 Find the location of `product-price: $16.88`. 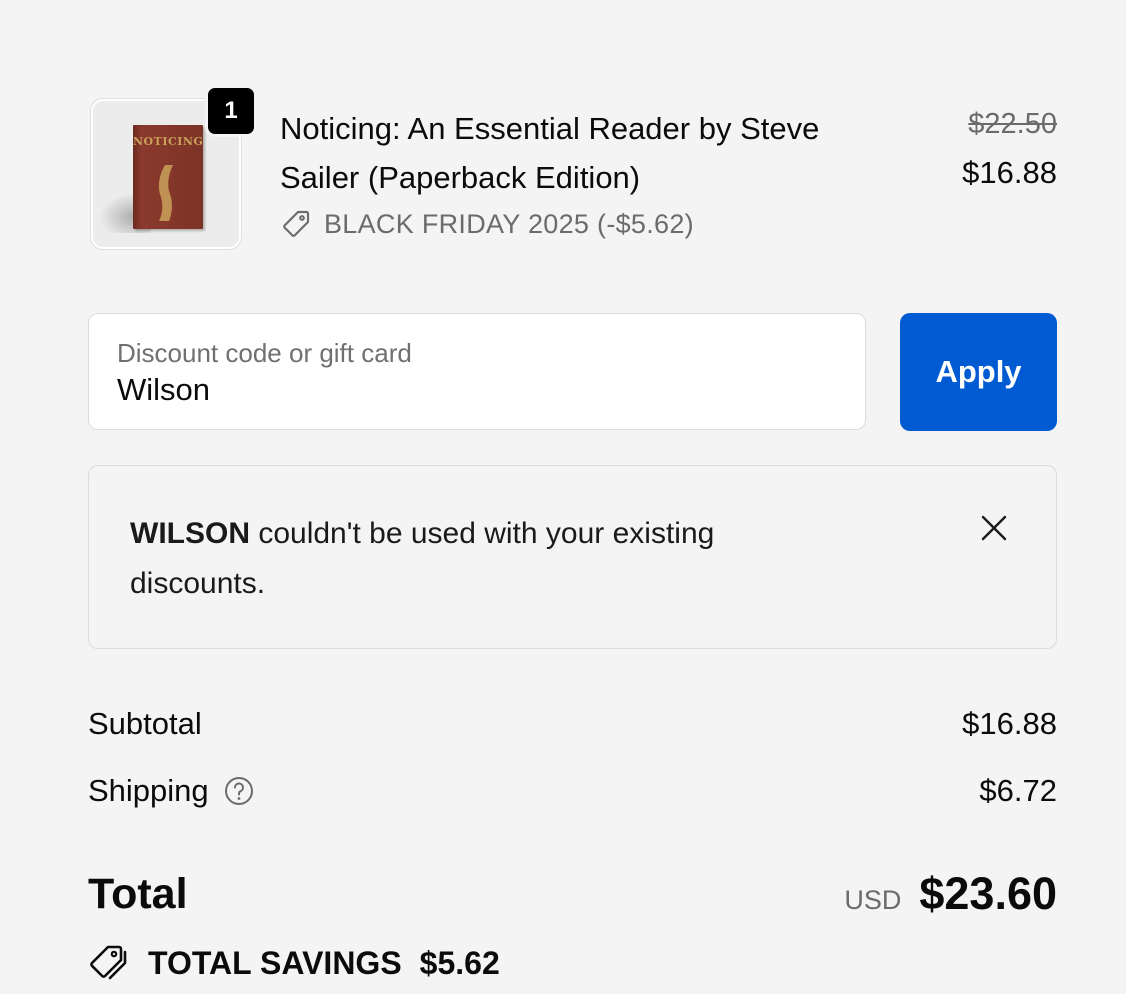

product-price: $16.88 is located at coordinates (1009, 172).